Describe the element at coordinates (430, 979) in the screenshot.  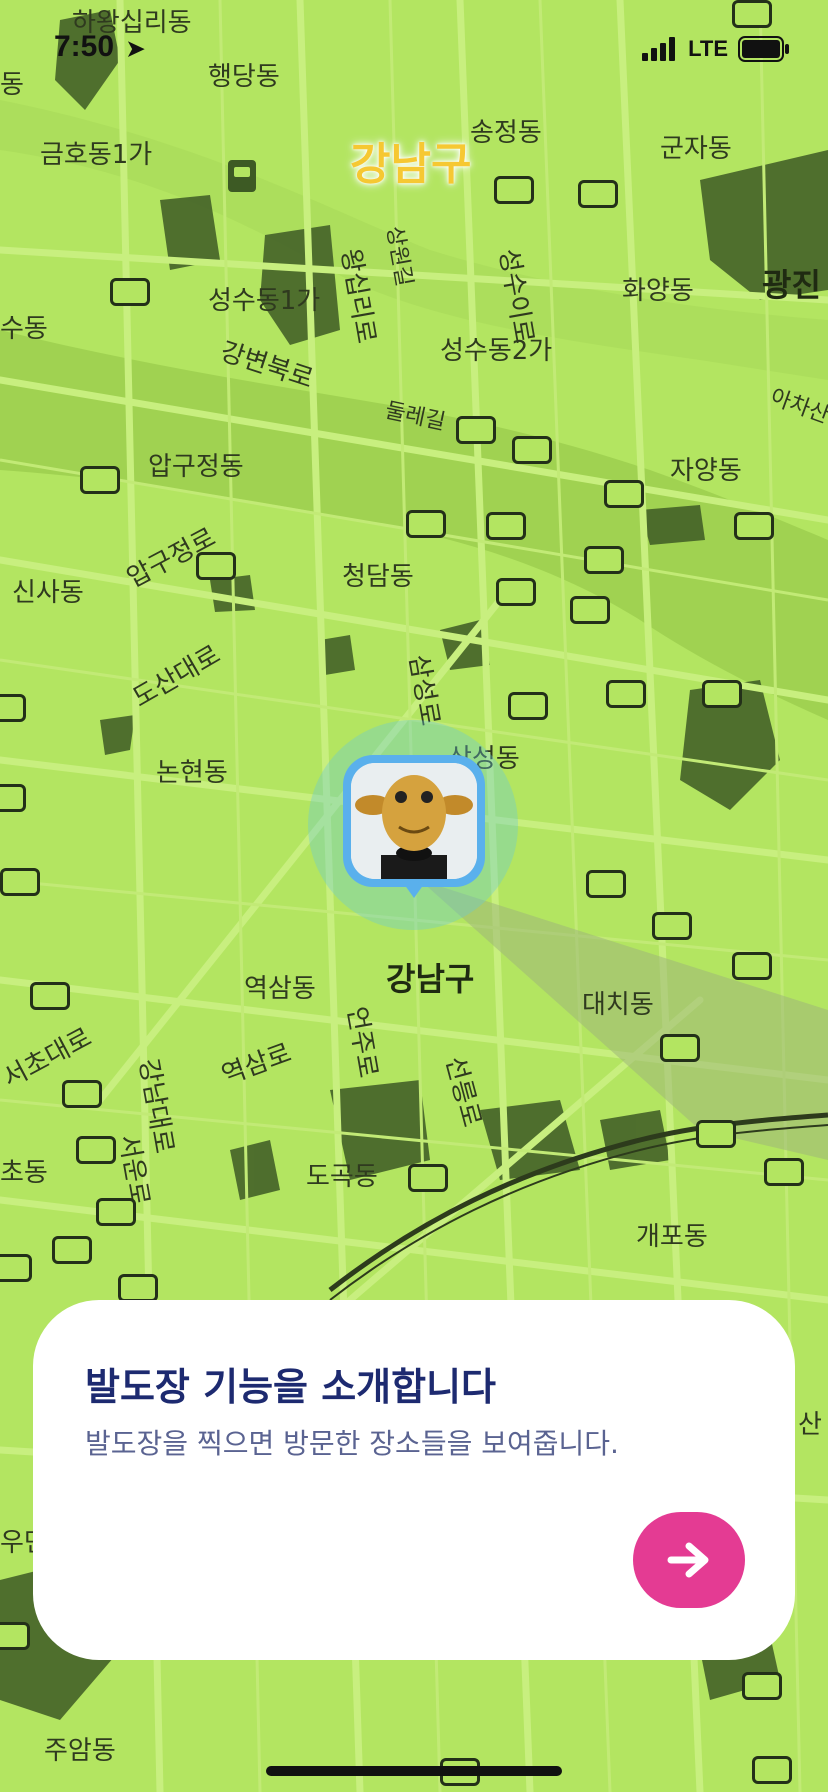
I see `map-label: 강남구` at that location.